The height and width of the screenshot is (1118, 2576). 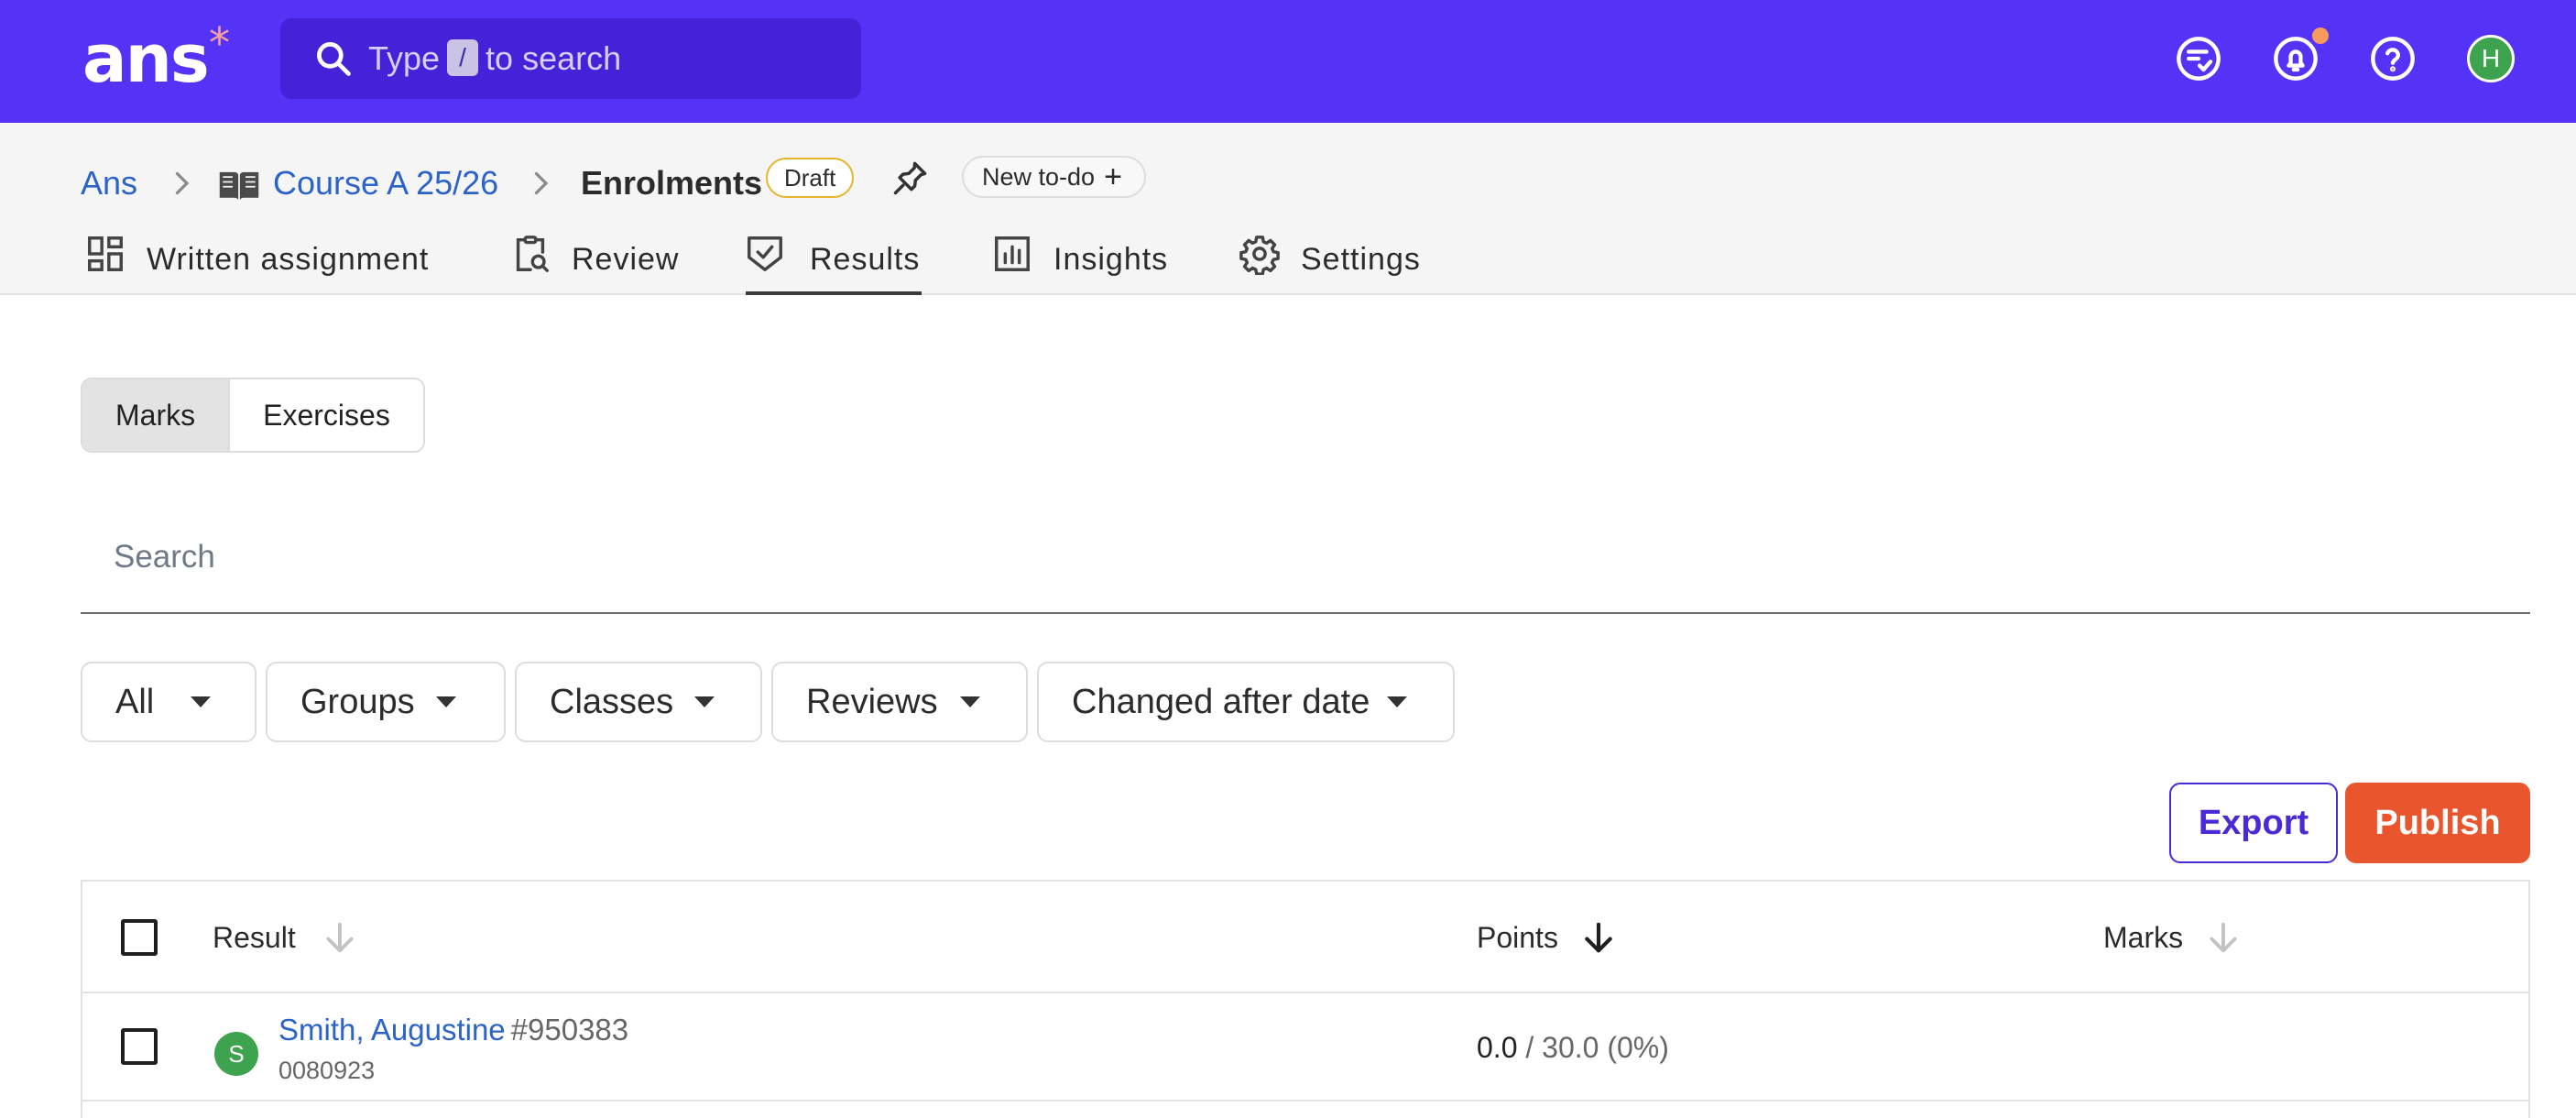 I want to click on filter-classes-dropdown: Classes, so click(x=639, y=702).